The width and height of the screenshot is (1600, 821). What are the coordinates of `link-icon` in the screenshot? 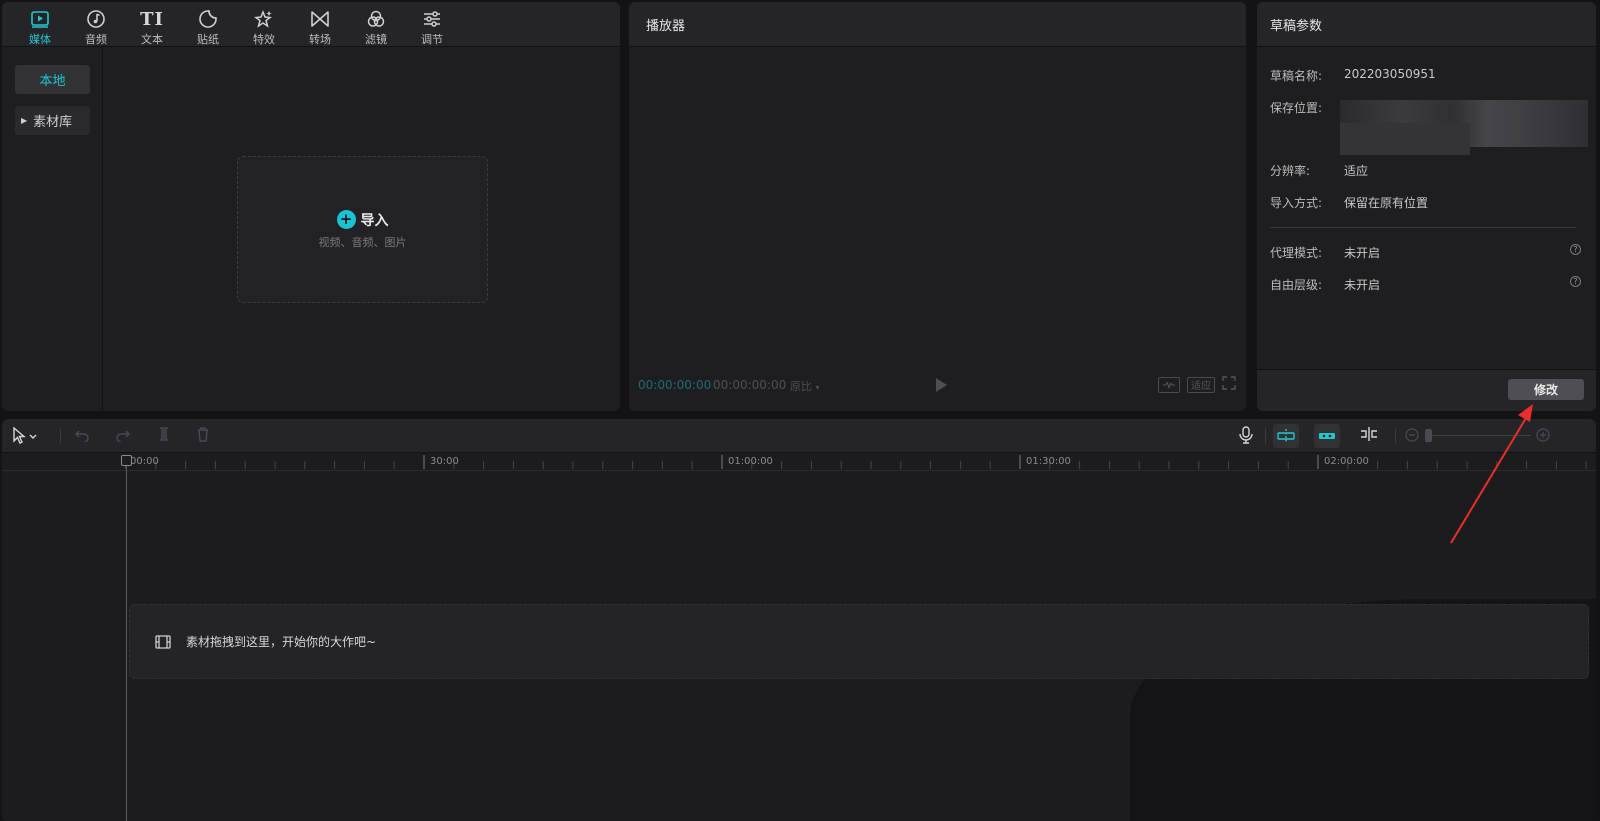 It's located at (1327, 436).